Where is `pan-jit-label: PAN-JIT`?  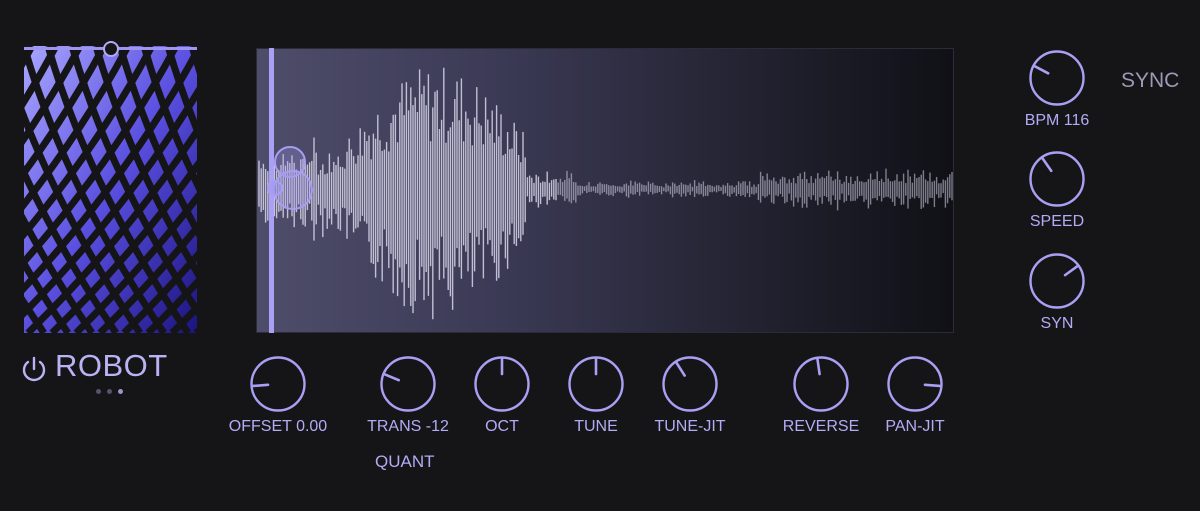
pan-jit-label: PAN-JIT is located at coordinates (915, 426).